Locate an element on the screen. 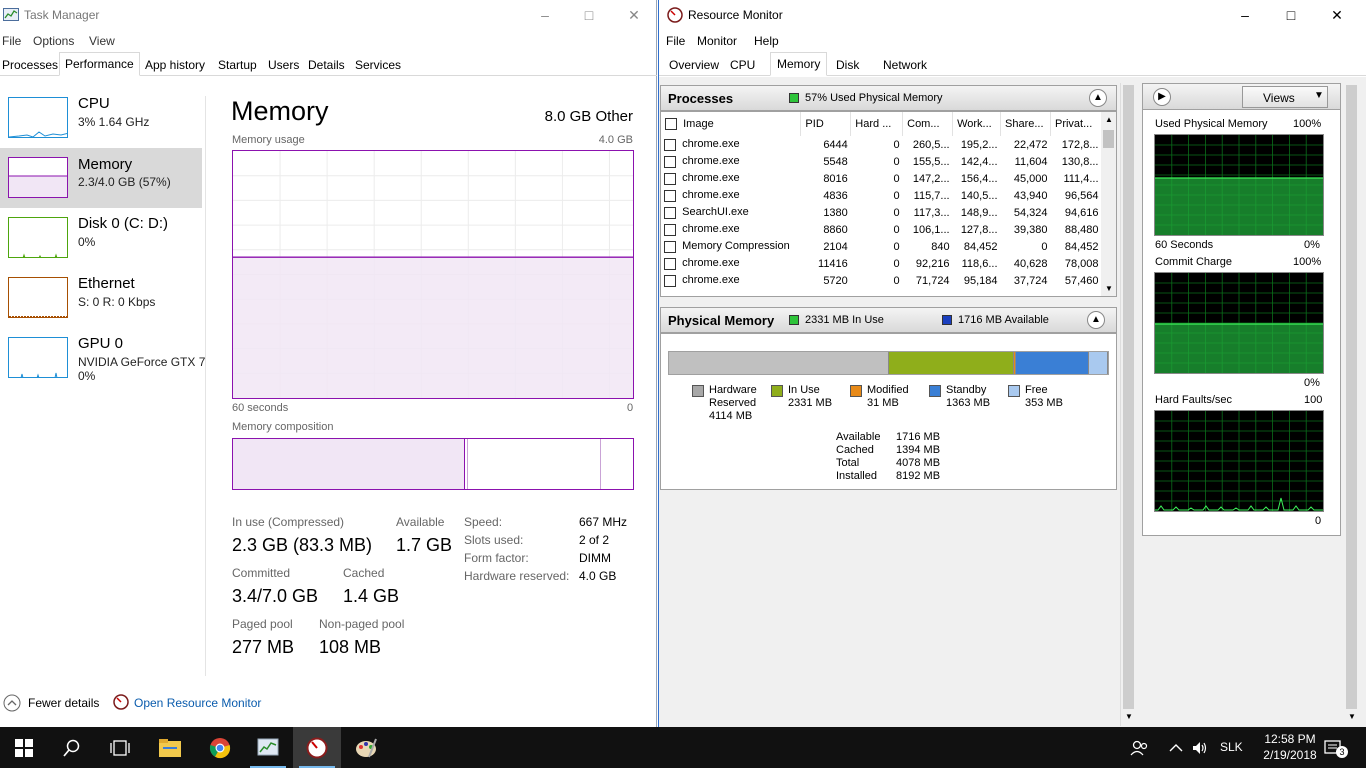  graph1-bottom-left: 60 Seconds is located at coordinates (1184, 245).